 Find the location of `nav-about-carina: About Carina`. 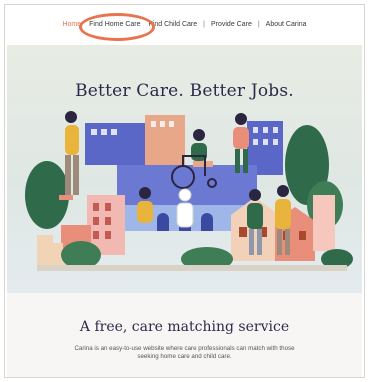

nav-about-carina: About Carina is located at coordinates (286, 24).